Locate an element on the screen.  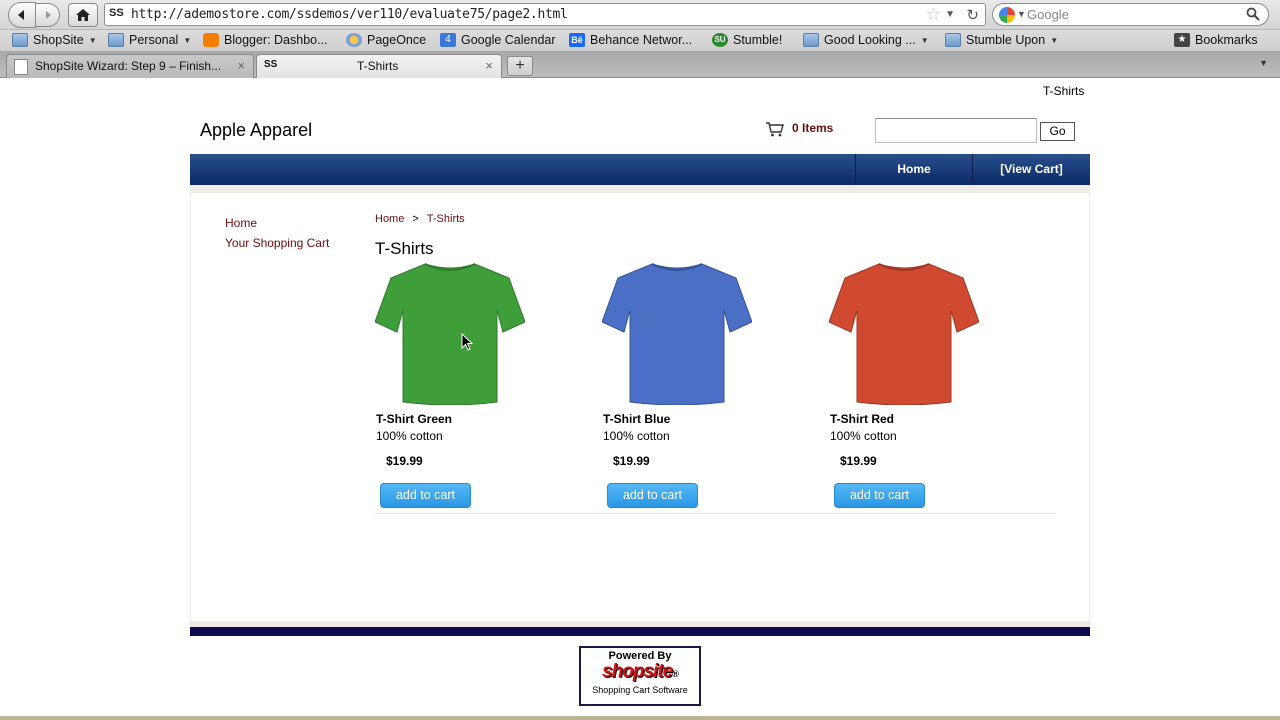
home-button is located at coordinates (83, 15).